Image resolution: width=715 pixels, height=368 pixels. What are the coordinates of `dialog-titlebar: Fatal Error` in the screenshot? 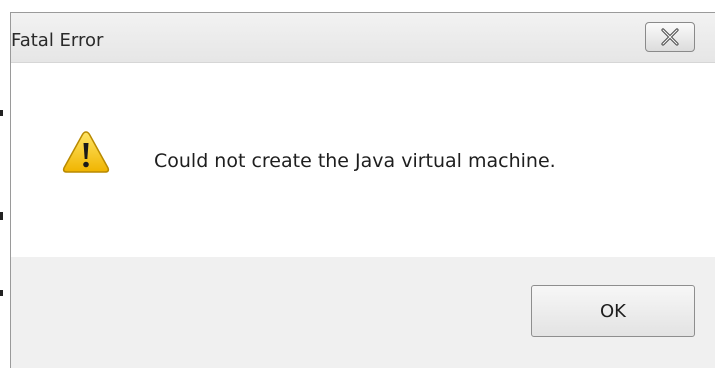 It's located at (363, 38).